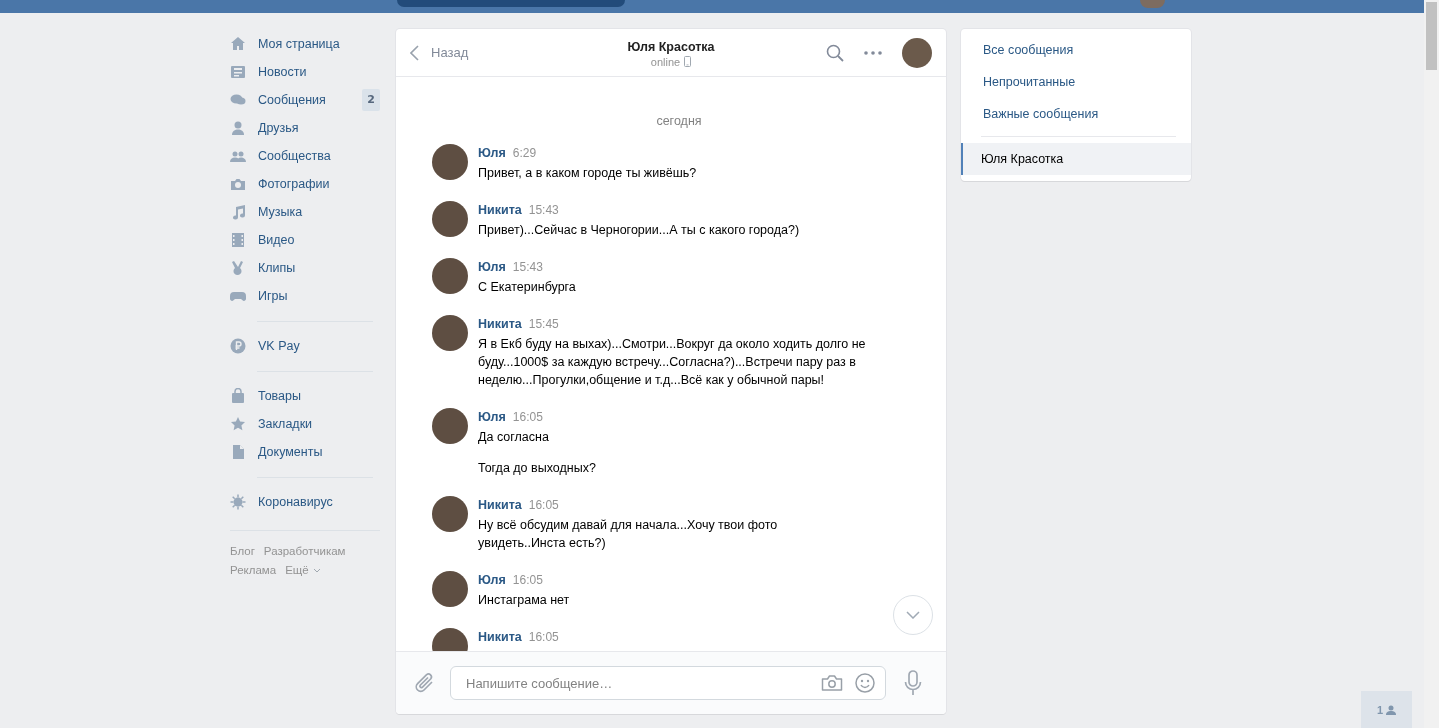  What do you see at coordinates (305, 240) in the screenshot?
I see `nav-link: Видео` at bounding box center [305, 240].